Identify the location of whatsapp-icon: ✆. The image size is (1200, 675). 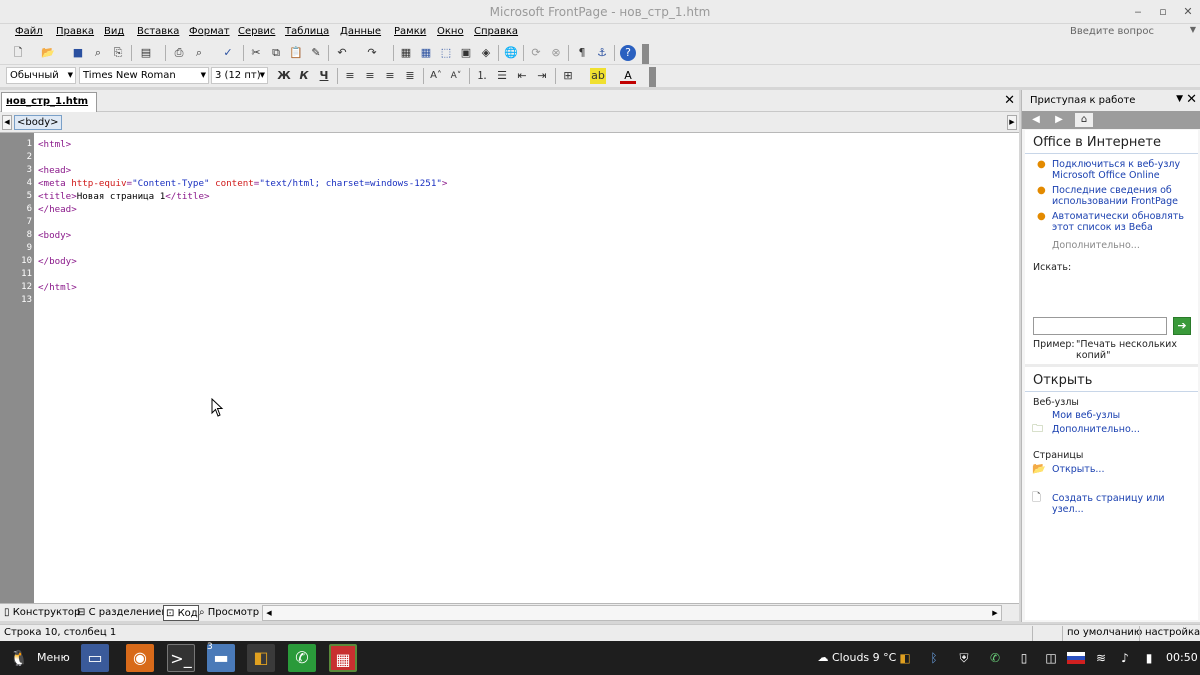
(302, 658).